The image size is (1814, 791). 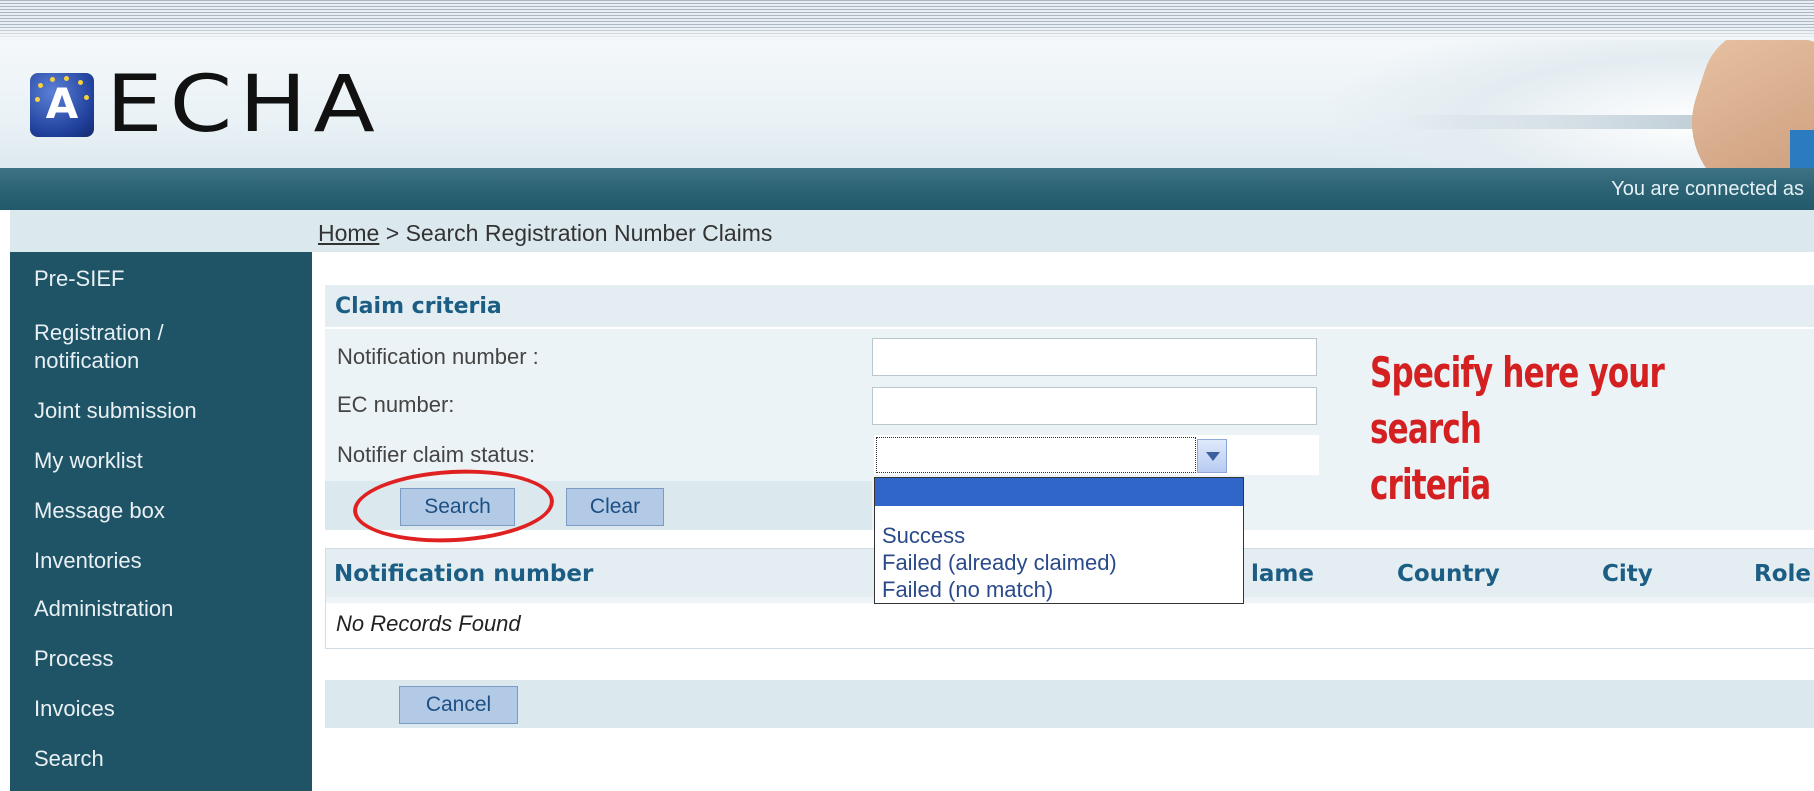 I want to click on notifier-claim-status-label: Notifier claim status:, so click(x=436, y=454).